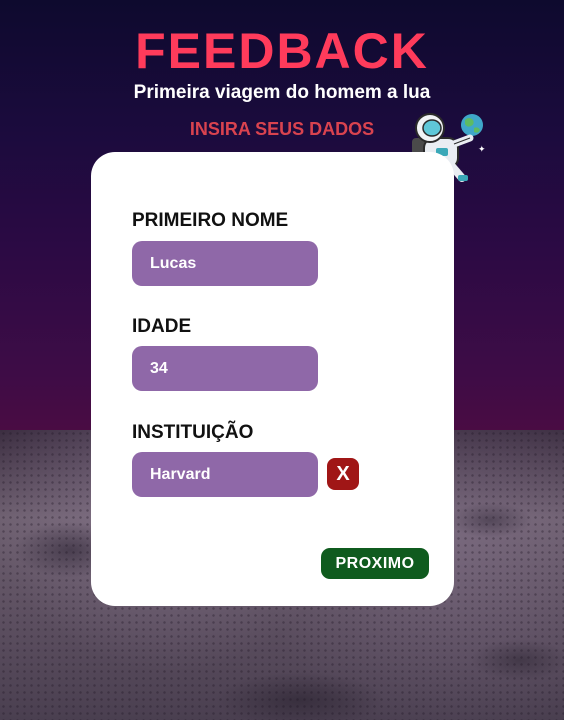 The width and height of the screenshot is (564, 720). What do you see at coordinates (225, 263) in the screenshot?
I see `first-name-input` at bounding box center [225, 263].